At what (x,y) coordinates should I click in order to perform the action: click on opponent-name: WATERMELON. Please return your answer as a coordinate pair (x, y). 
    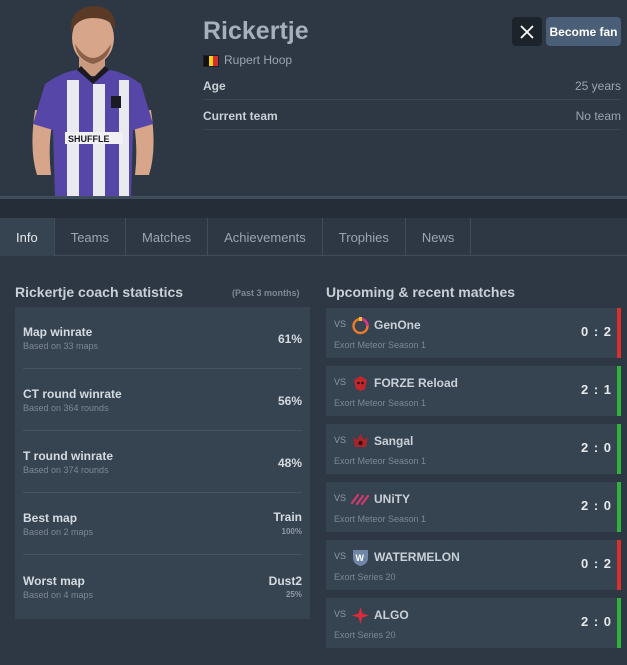
    Looking at the image, I should click on (417, 557).